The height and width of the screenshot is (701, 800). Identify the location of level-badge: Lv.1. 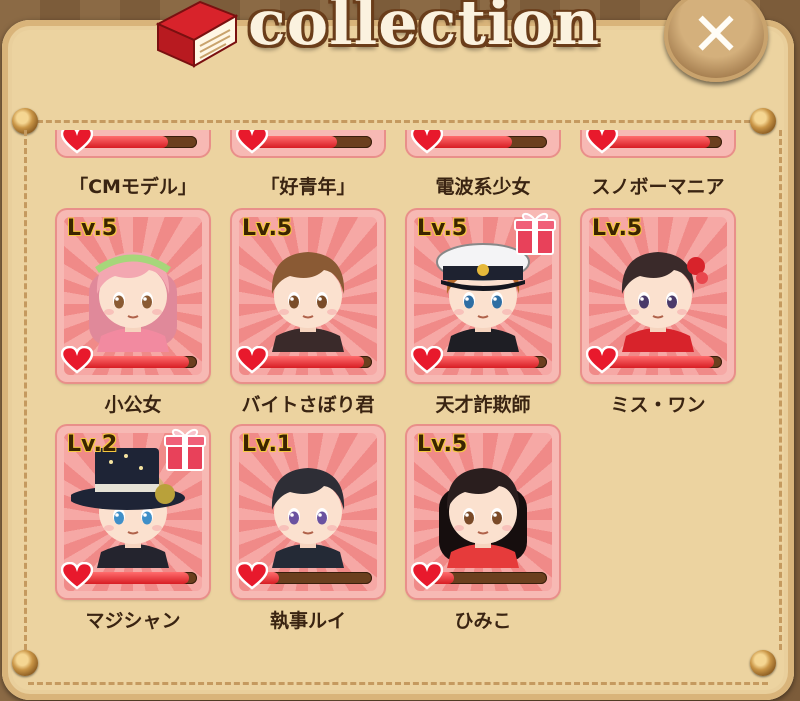
(267, 444).